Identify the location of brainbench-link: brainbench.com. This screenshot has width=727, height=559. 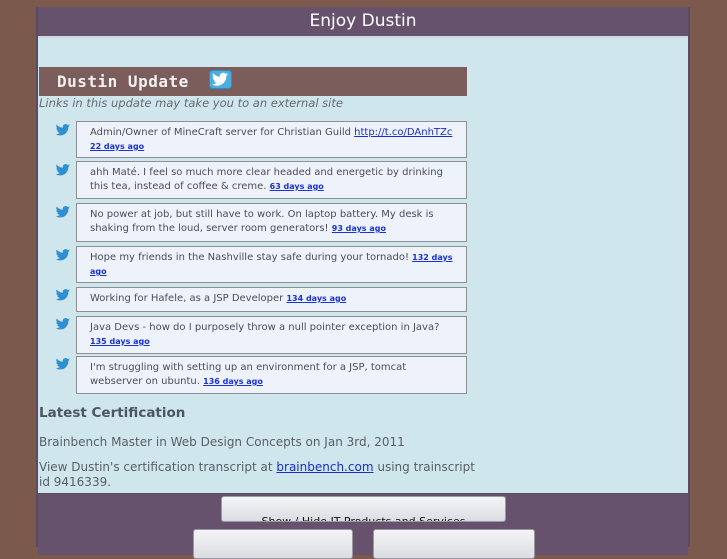
(324, 467).